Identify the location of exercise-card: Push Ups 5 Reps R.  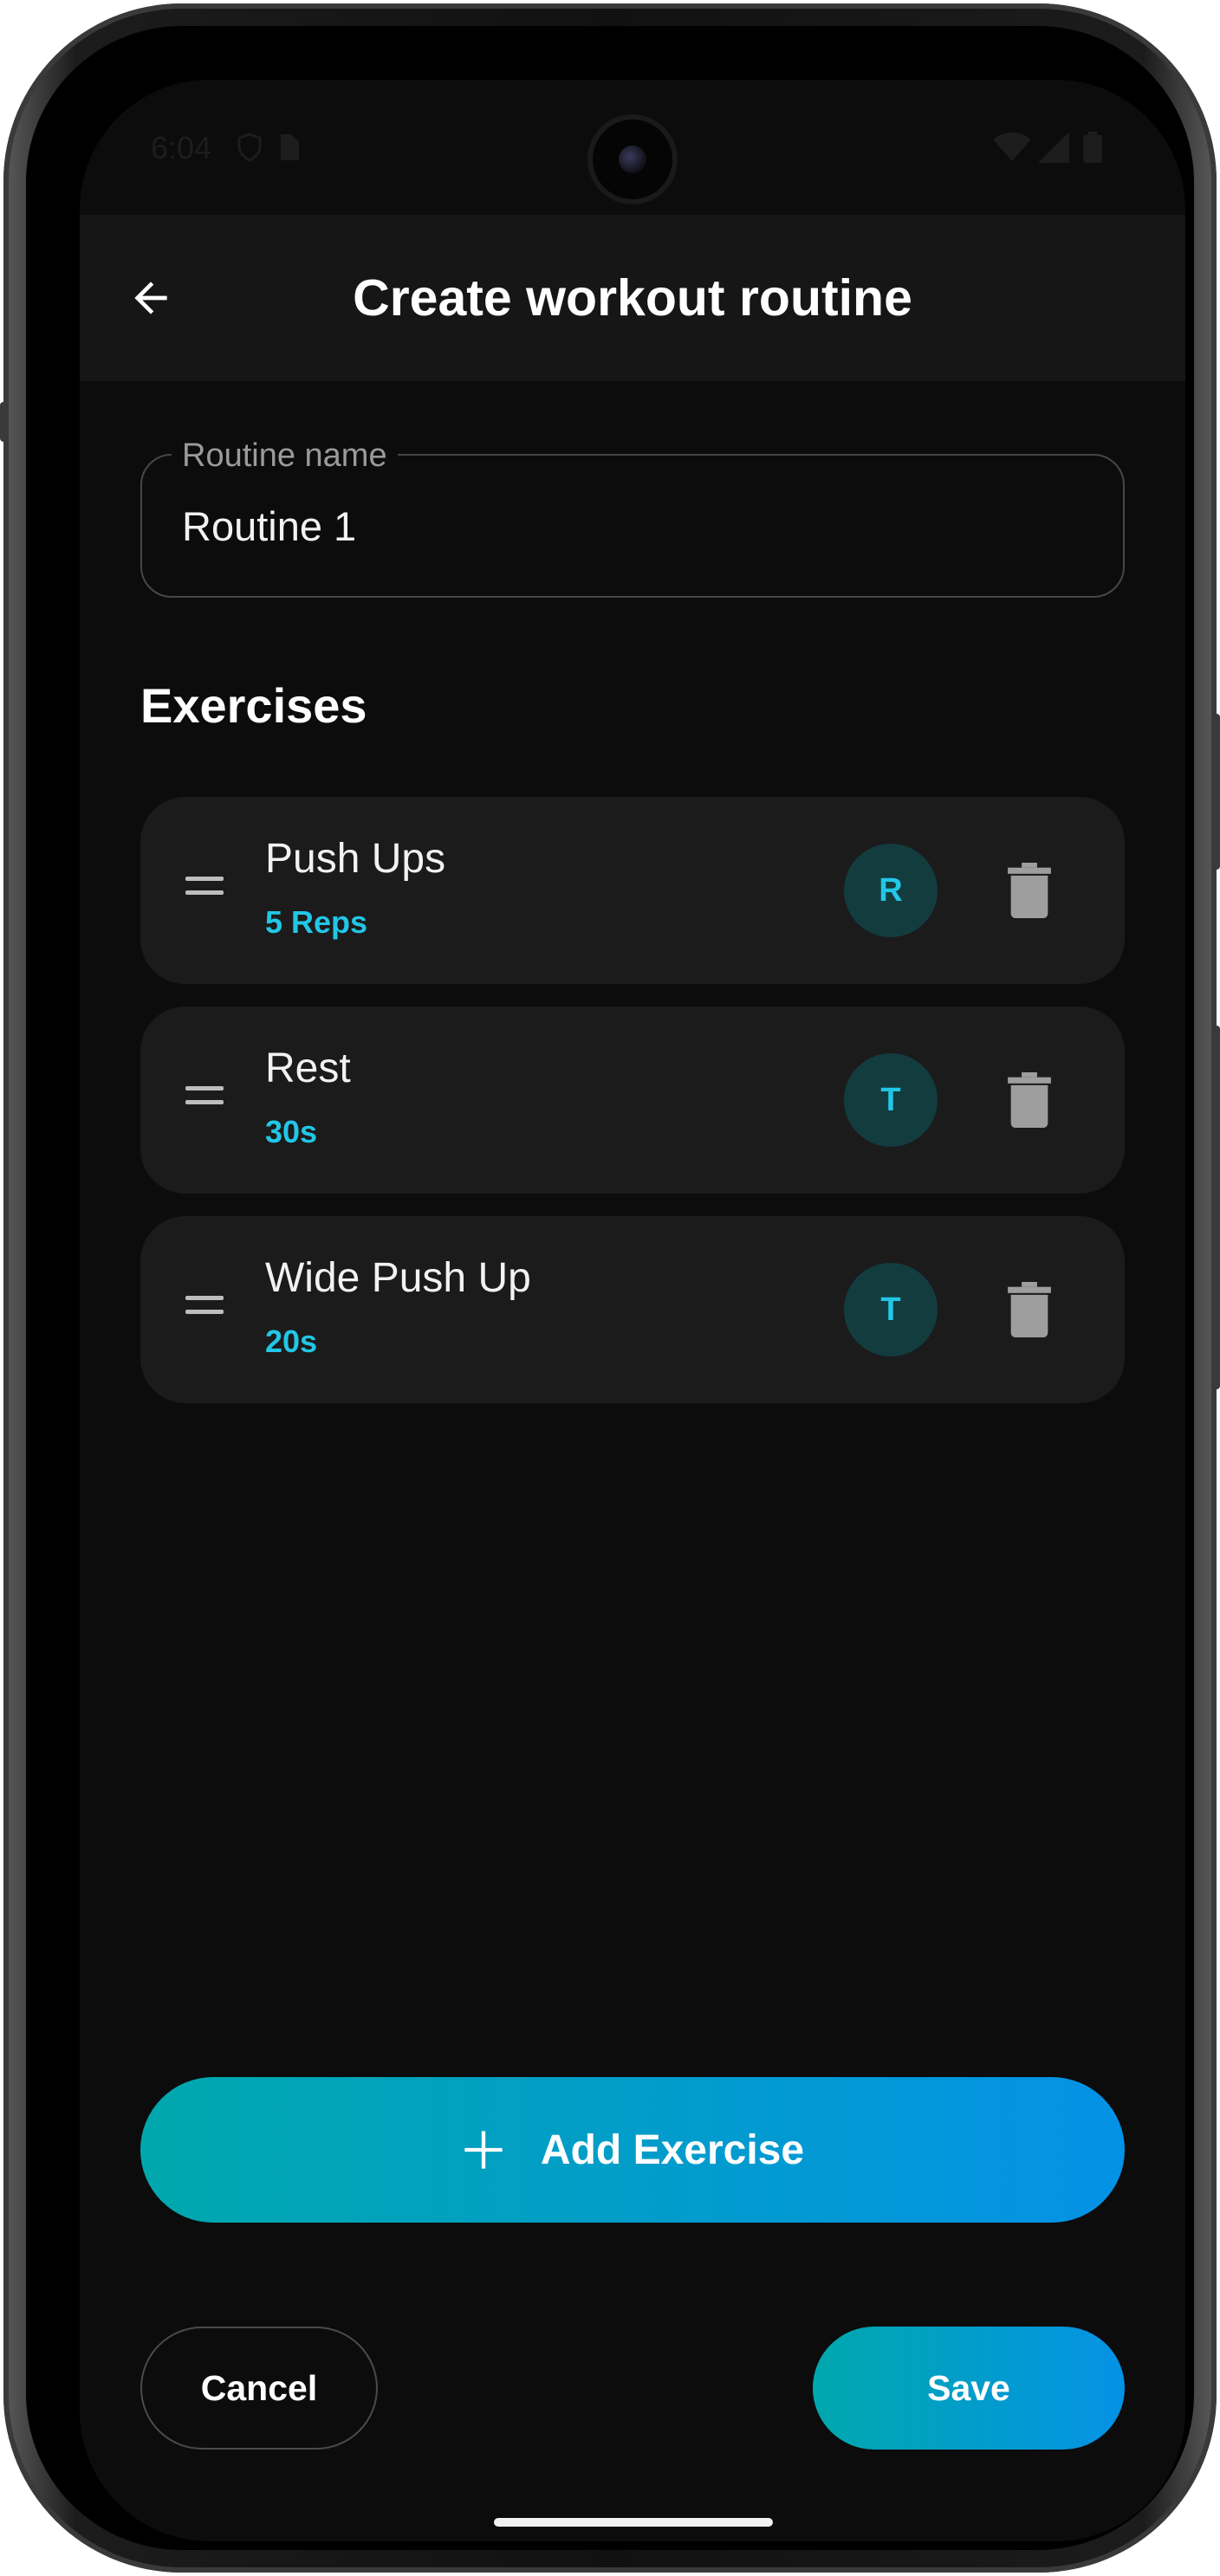
(632, 890).